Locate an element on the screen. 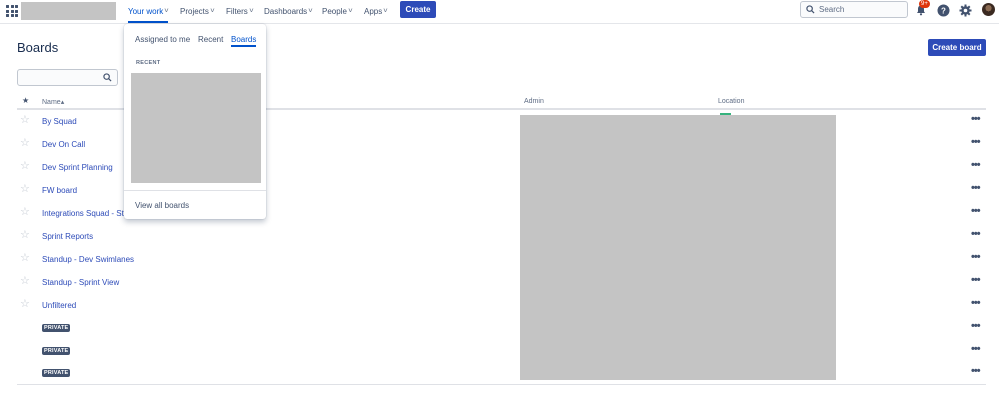 The height and width of the screenshot is (416, 999). board-search-input is located at coordinates (62, 77).